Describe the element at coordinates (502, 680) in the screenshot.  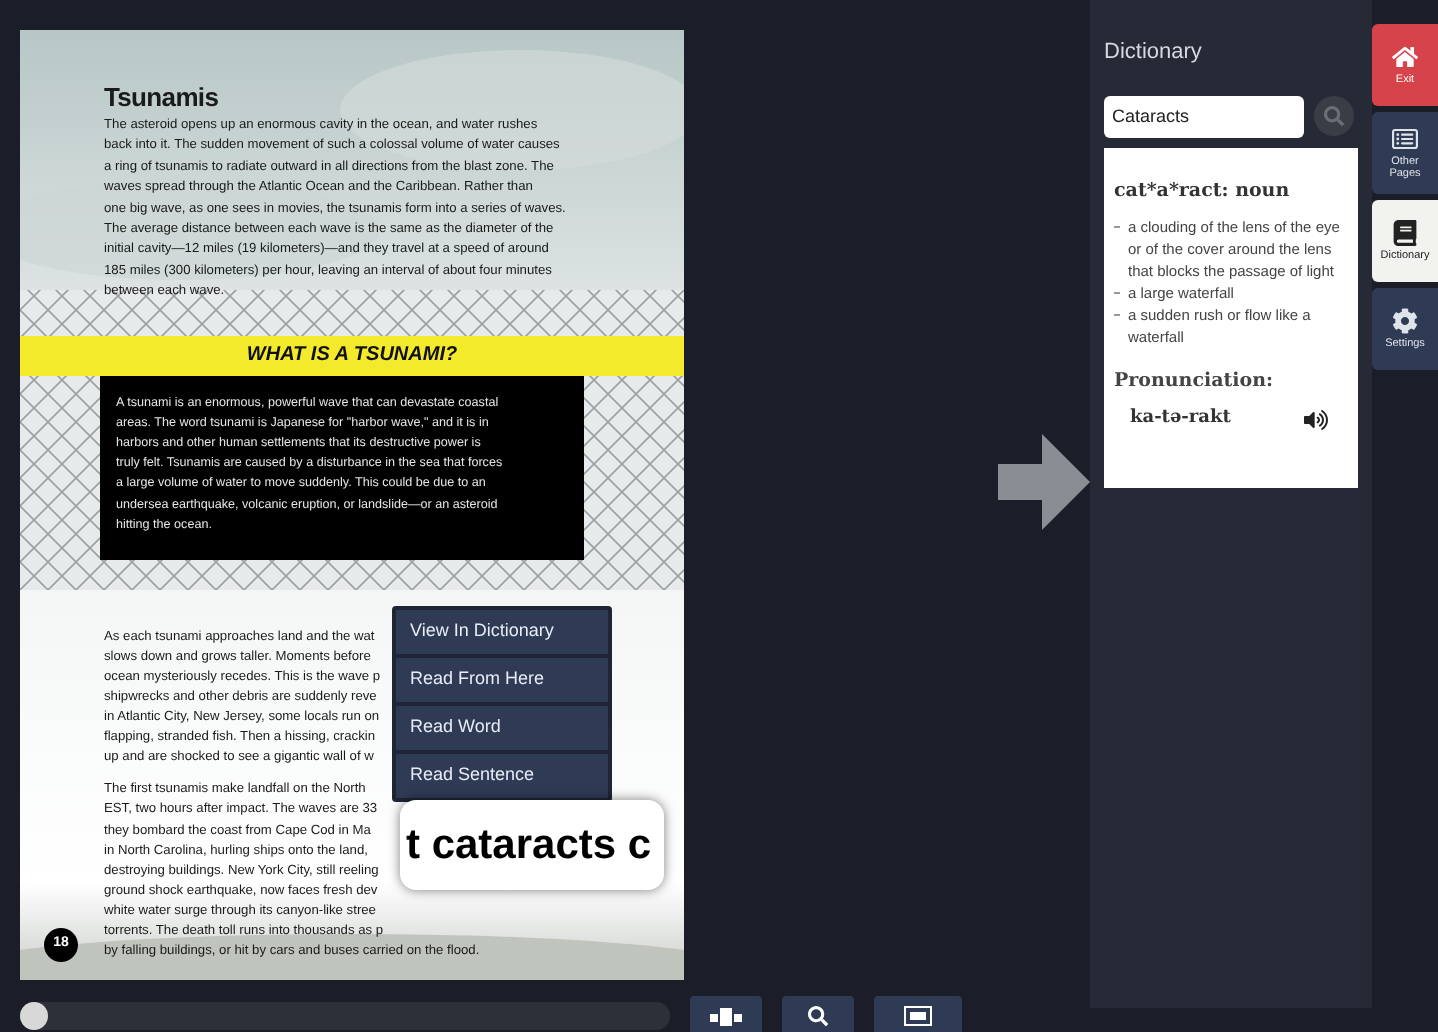
I see `menu-item: Read From Here` at that location.